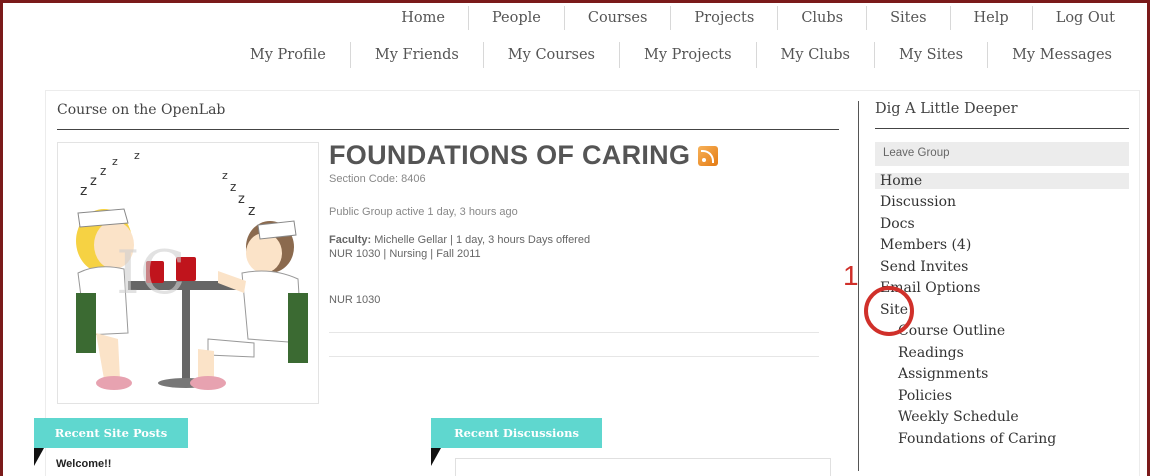 The image size is (1150, 476). I want to click on nav-my-friends: My Friends, so click(416, 55).